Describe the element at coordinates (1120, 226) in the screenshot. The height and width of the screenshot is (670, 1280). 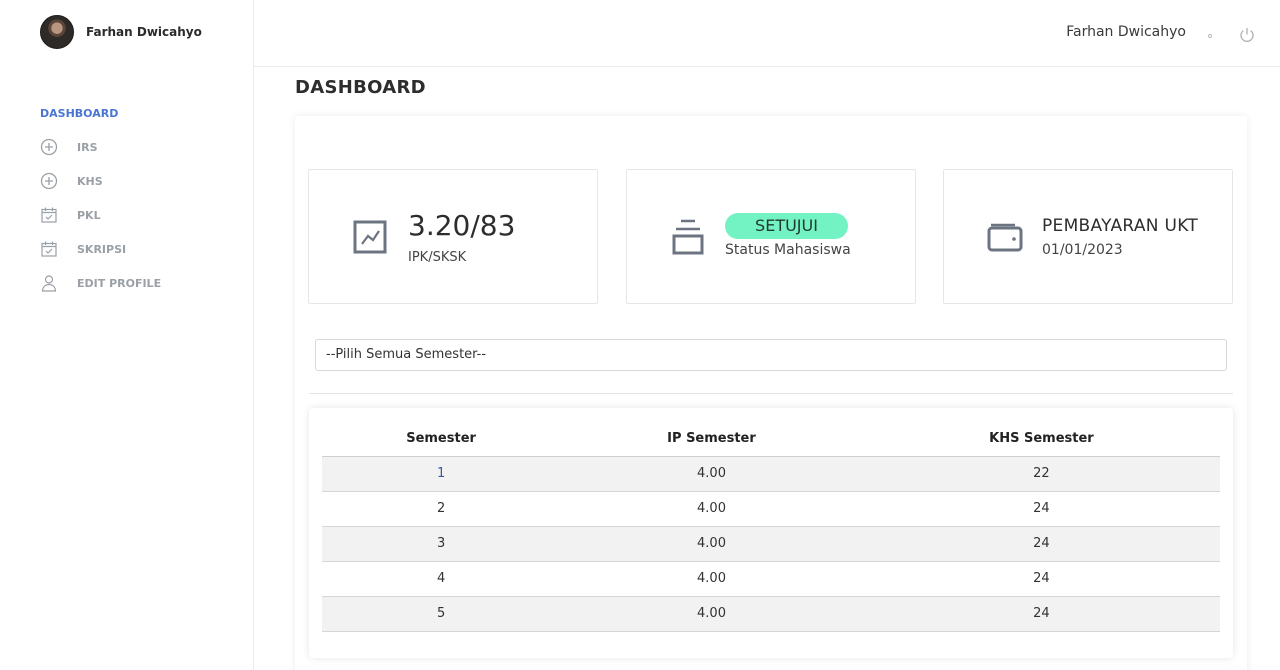
I see `ukt-title: PEMBAYARAN UKT` at that location.